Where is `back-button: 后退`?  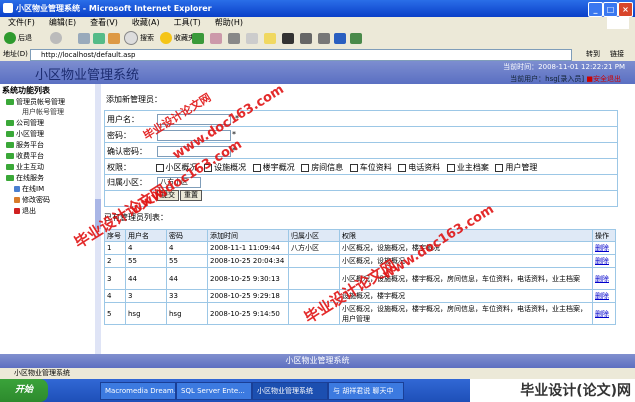 back-button: 后退 is located at coordinates (18, 38).